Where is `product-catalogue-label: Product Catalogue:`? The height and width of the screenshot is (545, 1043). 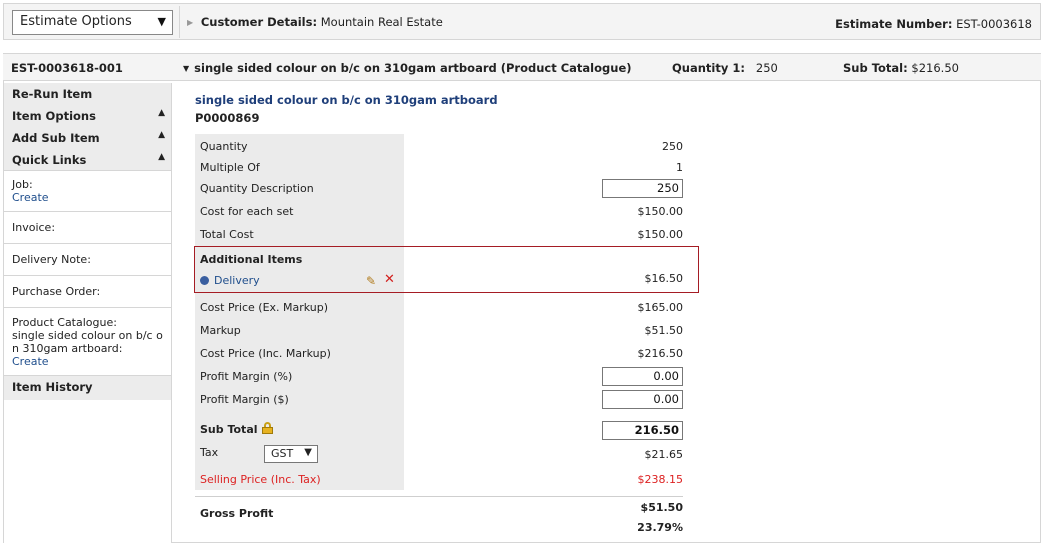
product-catalogue-label: Product Catalogue: is located at coordinates (64, 322).